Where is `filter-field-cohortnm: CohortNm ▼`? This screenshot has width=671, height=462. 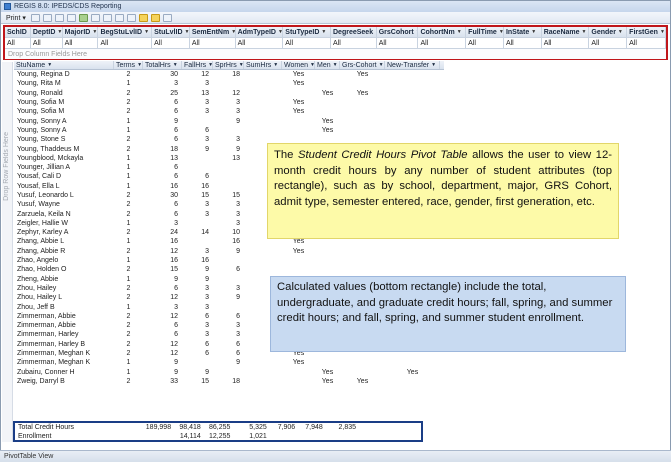
filter-field-cohortnm: CohortNm ▼ is located at coordinates (442, 32).